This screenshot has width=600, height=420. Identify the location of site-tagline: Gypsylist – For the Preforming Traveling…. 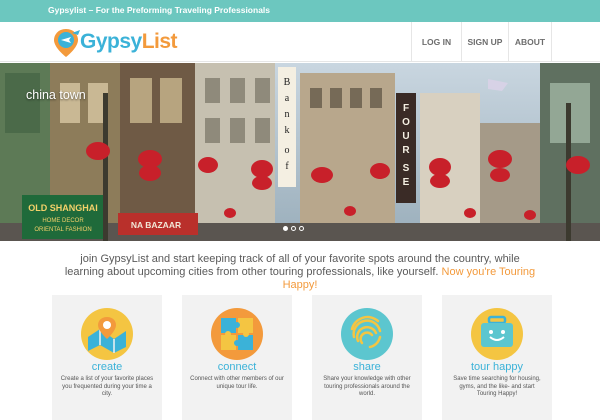
(159, 10).